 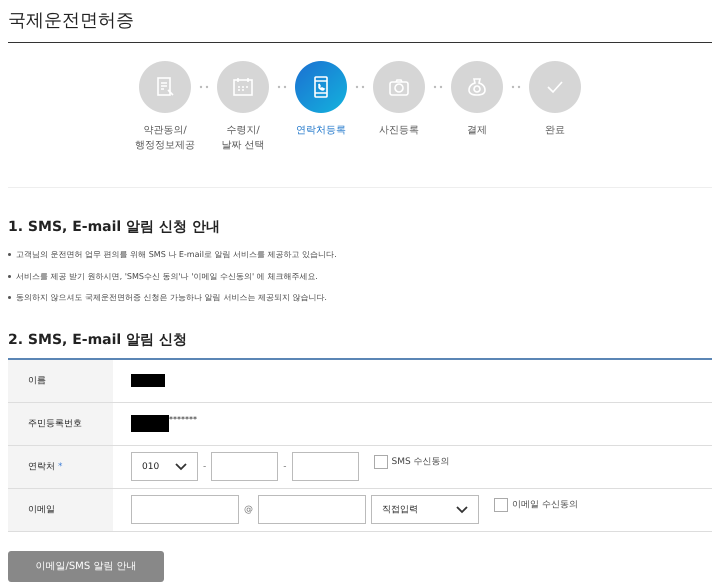 I want to click on info-text: 고객님의 운전면허 업무 편의를 위해 SMS 나 E-mail로 알림 서비스를 제공하고 있습니다., so click(x=176, y=255).